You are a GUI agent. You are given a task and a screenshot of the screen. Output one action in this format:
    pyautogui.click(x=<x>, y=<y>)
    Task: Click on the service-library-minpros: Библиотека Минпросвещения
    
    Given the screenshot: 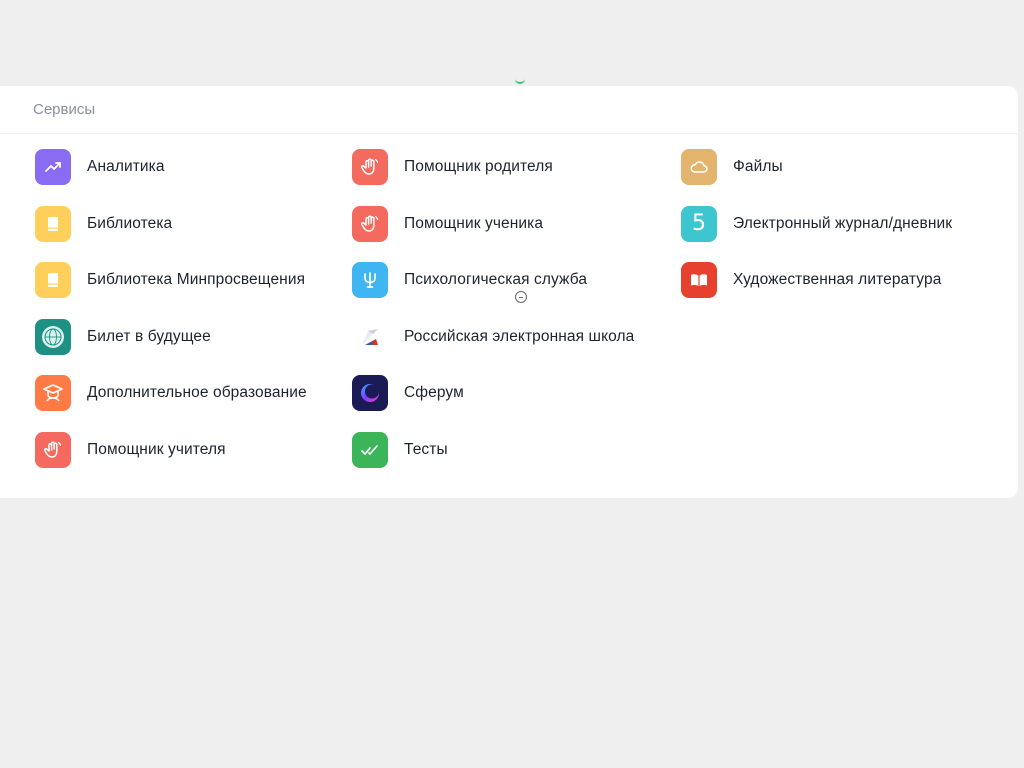 What is the action you would take?
    pyautogui.click(x=171, y=280)
    